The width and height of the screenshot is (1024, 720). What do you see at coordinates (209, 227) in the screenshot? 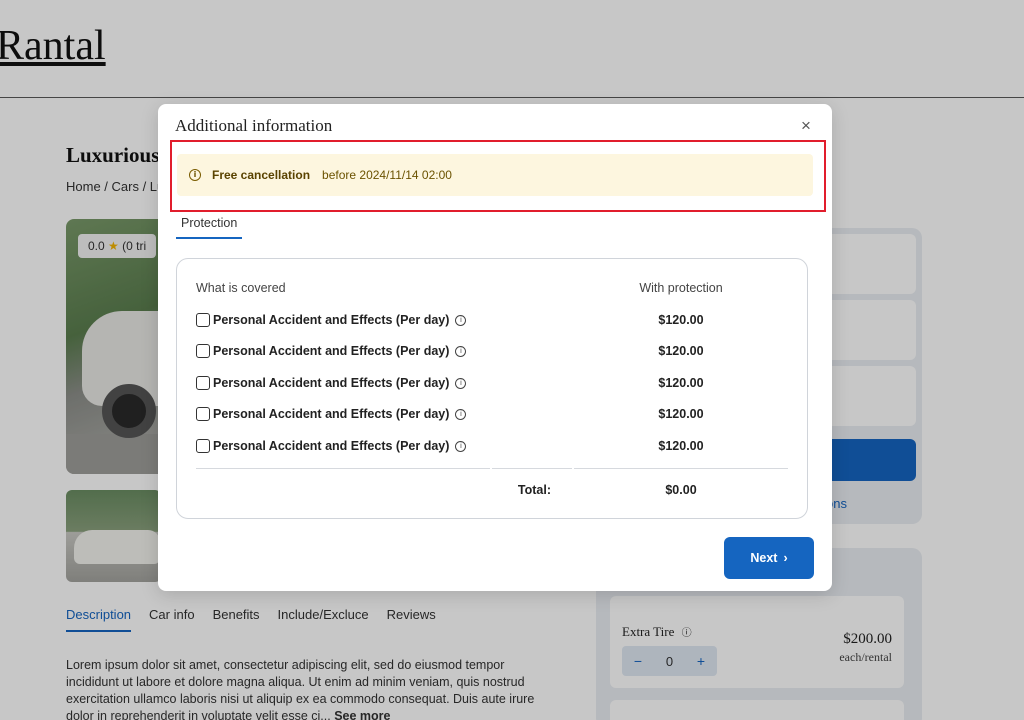
I see `tab-protection: Protection` at bounding box center [209, 227].